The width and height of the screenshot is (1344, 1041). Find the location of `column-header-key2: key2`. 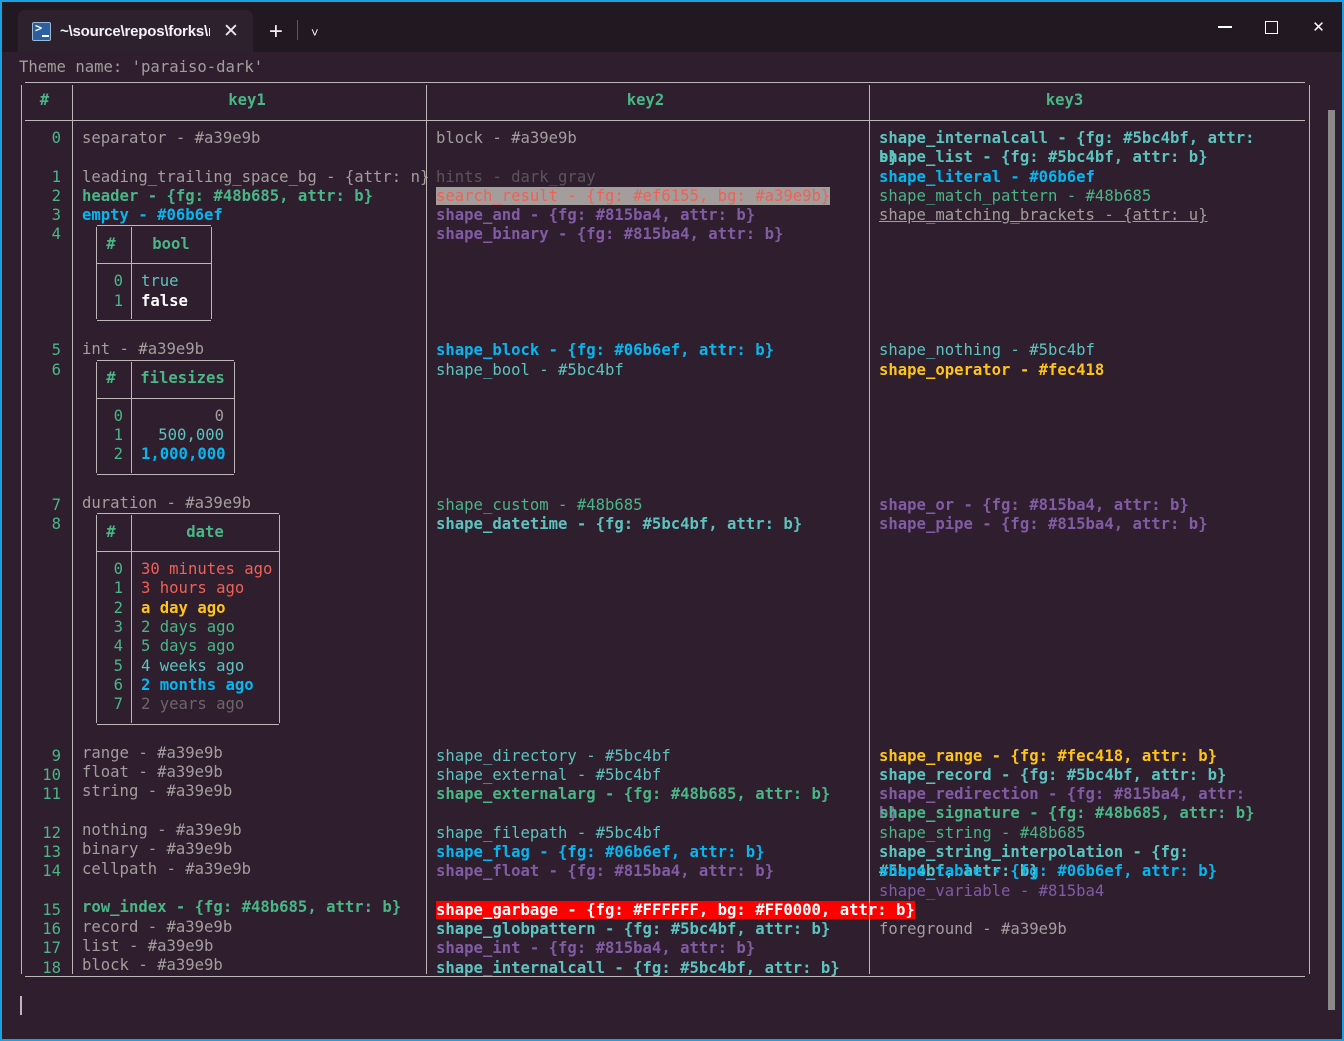

column-header-key2: key2 is located at coordinates (645, 100).